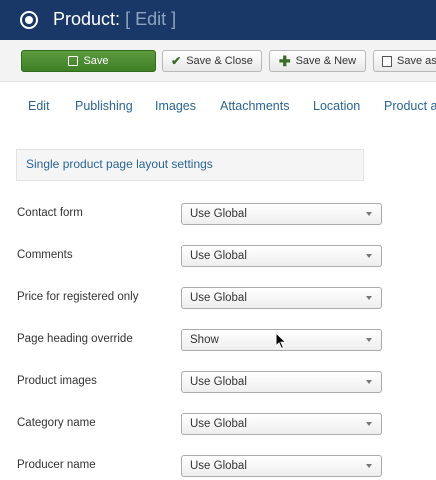 This screenshot has height=480, width=436. Describe the element at coordinates (326, 61) in the screenshot. I see `save-new-label: Save & New` at that location.